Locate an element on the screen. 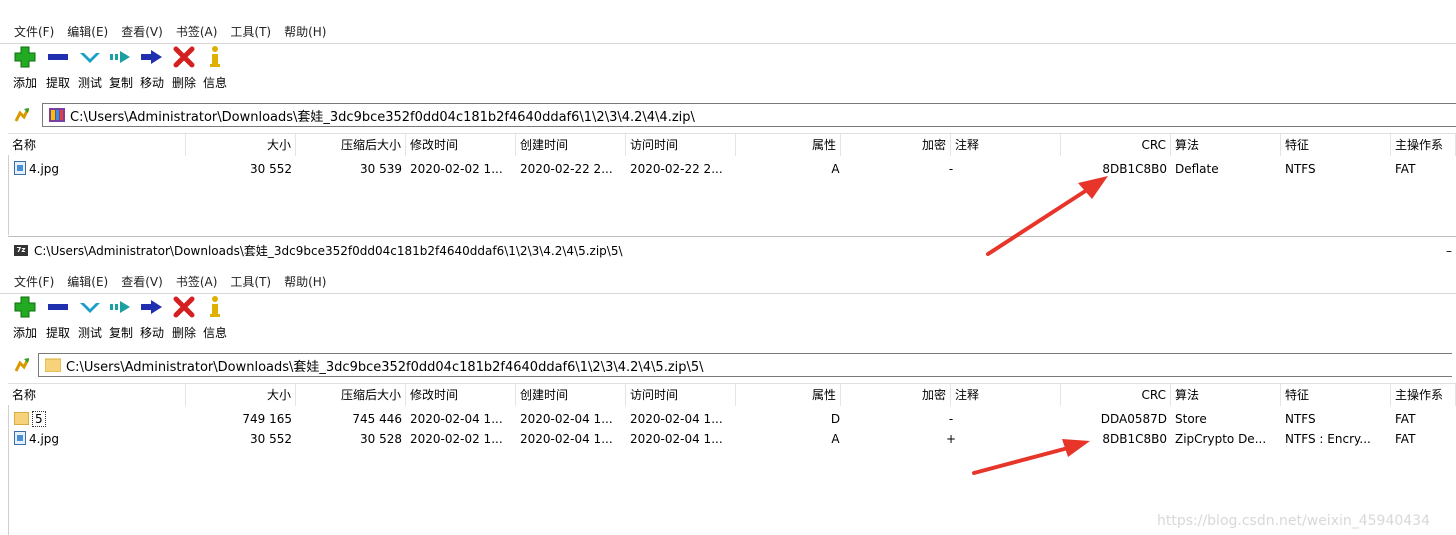  delete-label: 删除 is located at coordinates (183, 333).